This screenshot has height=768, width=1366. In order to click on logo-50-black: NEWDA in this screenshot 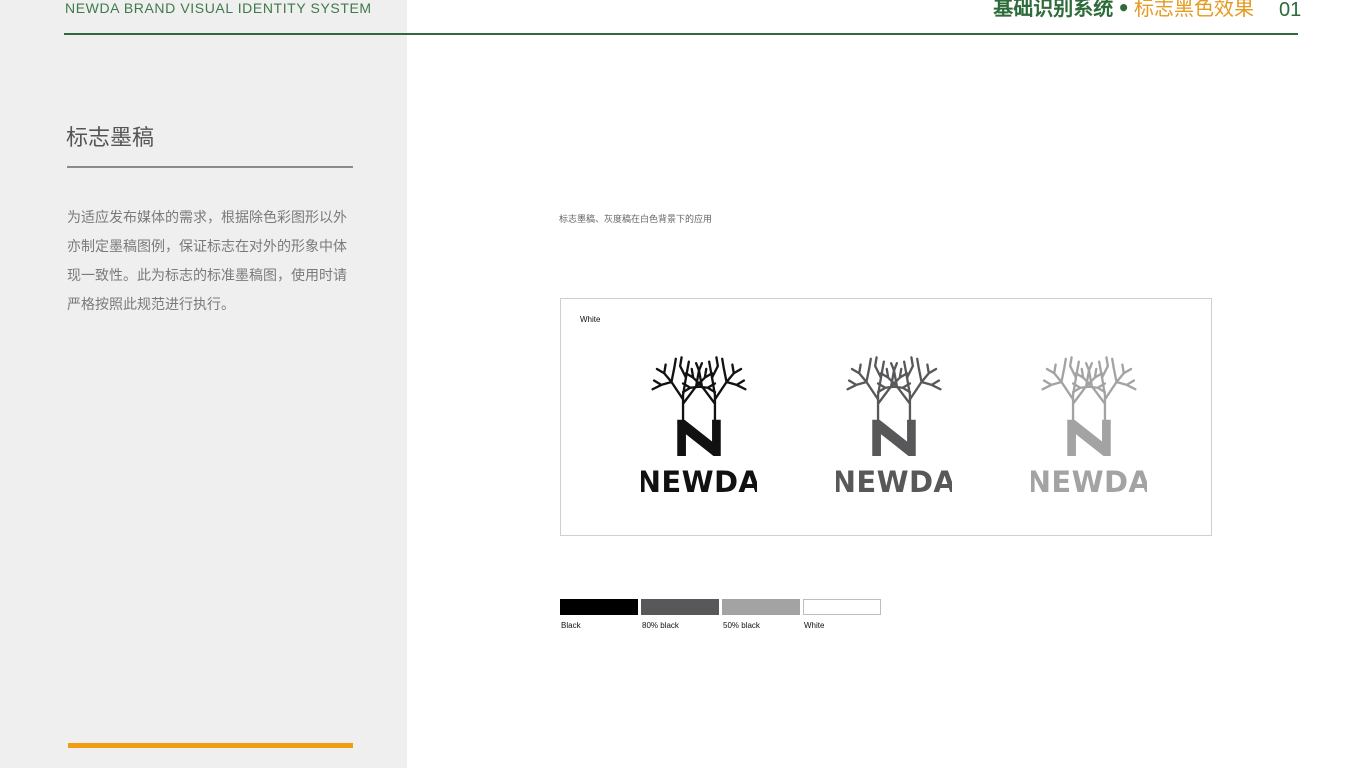, I will do `click(1089, 425)`.